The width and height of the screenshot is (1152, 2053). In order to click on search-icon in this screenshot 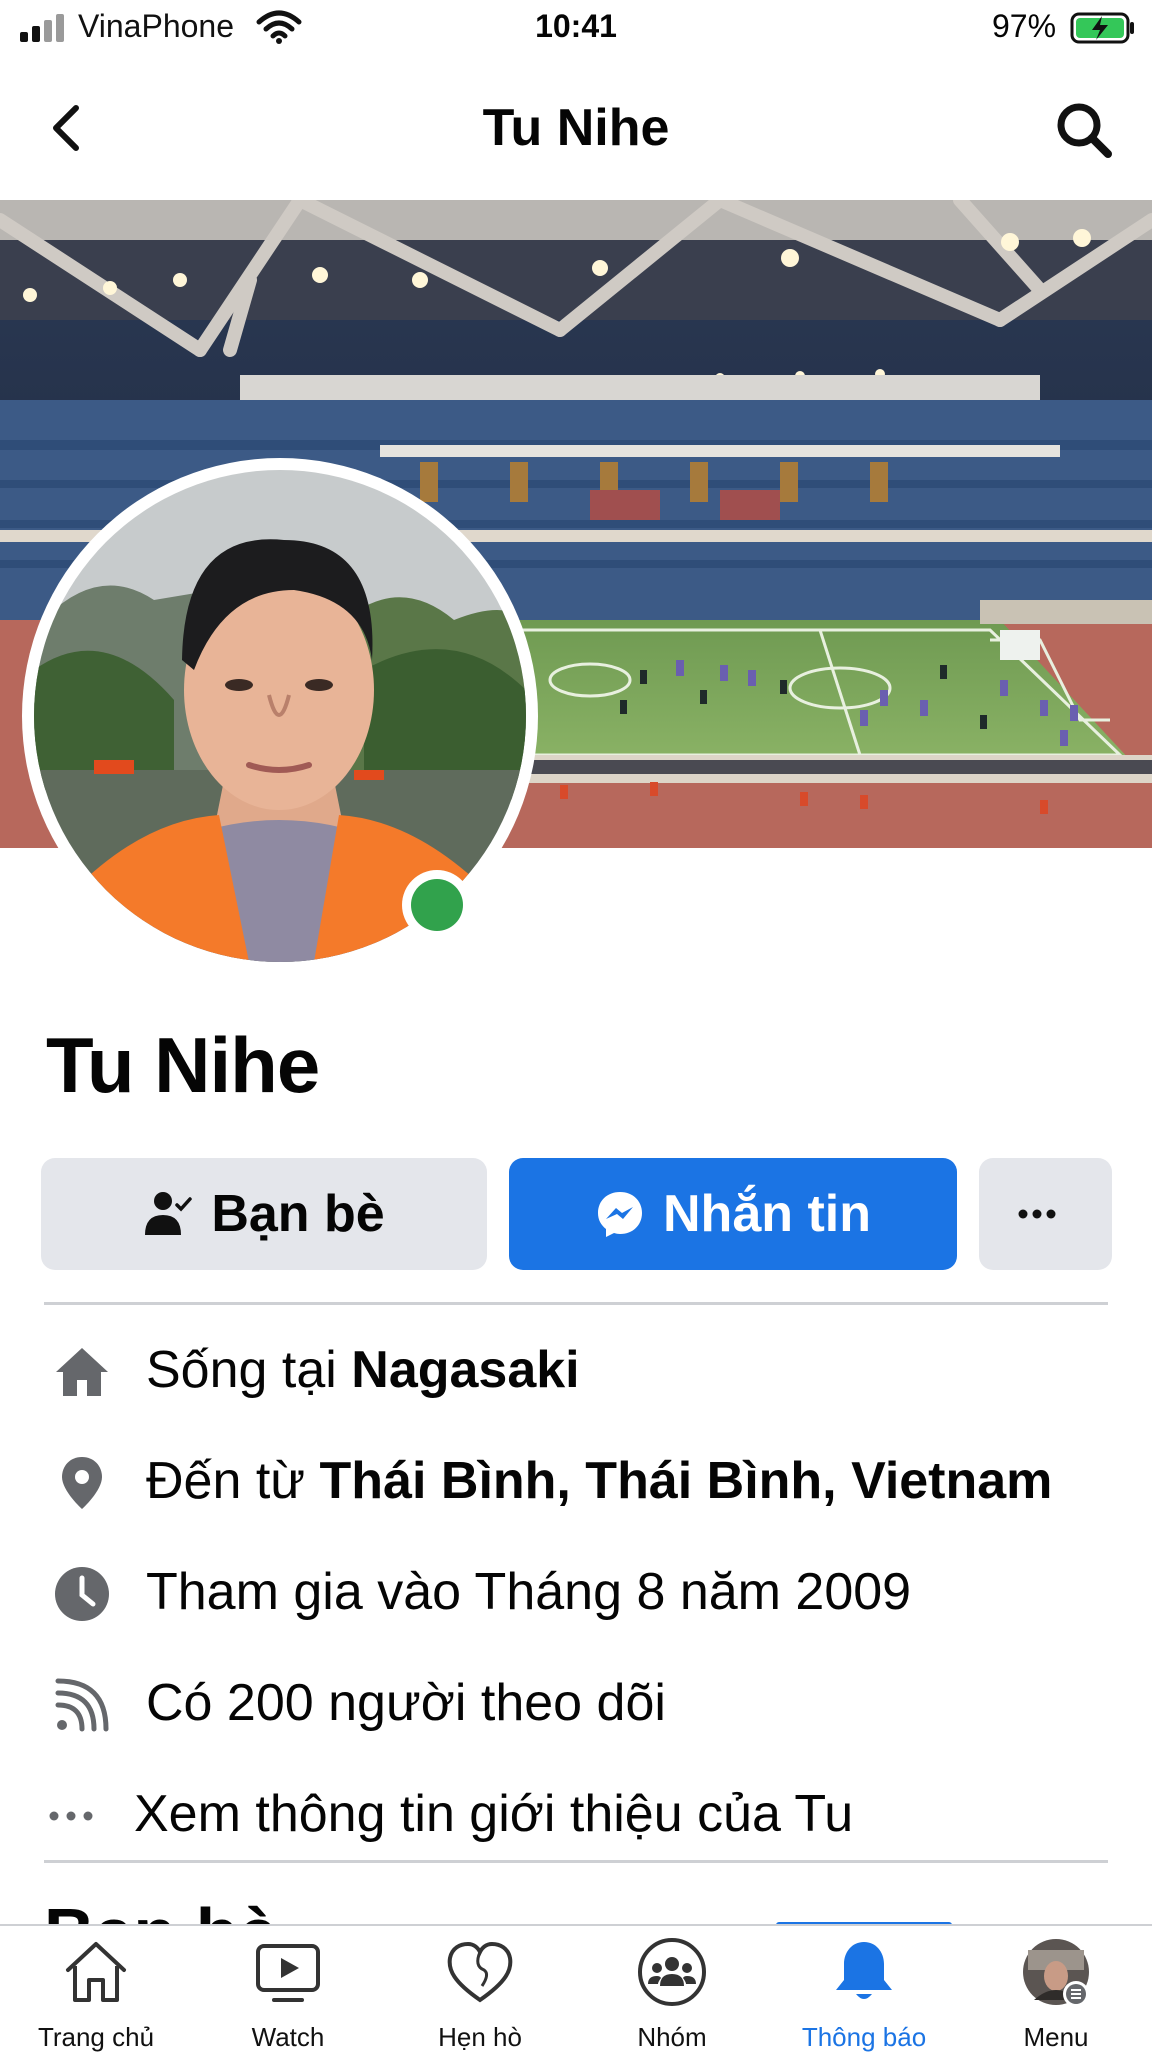, I will do `click(1084, 130)`.